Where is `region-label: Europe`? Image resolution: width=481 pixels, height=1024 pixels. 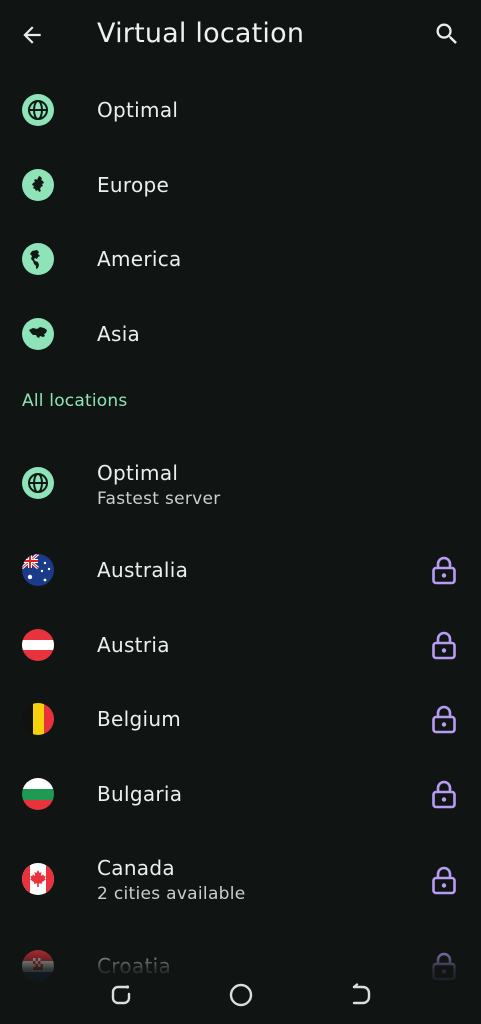
region-label: Europe is located at coordinates (133, 185).